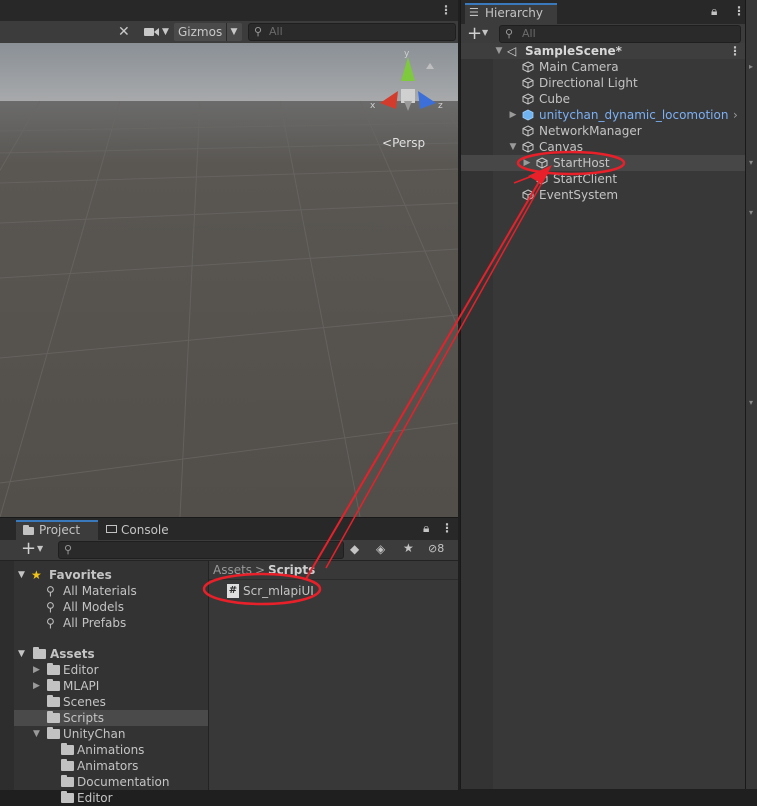 The width and height of the screenshot is (757, 806). What do you see at coordinates (408, 548) in the screenshot?
I see `favorite-star-icon: ★` at bounding box center [408, 548].